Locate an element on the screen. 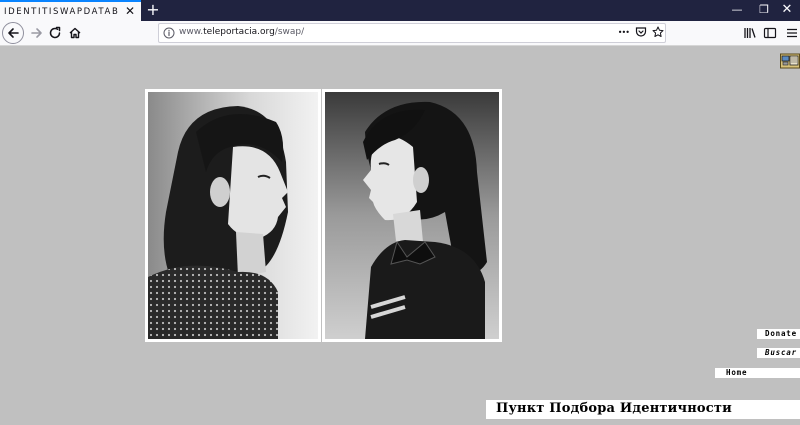 The image size is (800, 425). url-text: www.teleportacia.org/swap/ is located at coordinates (241, 32).